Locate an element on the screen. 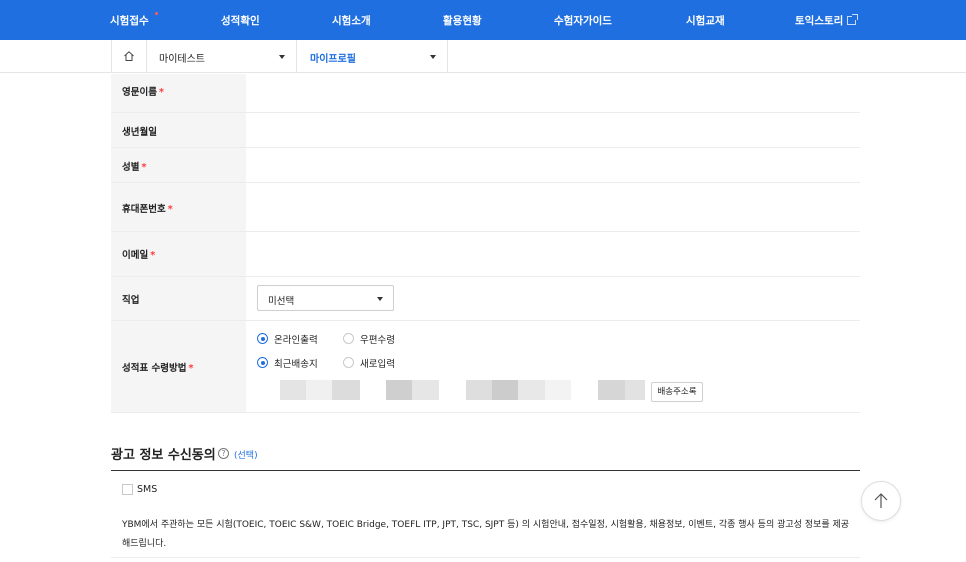  form-row-gender: 성별 * is located at coordinates (485, 165).